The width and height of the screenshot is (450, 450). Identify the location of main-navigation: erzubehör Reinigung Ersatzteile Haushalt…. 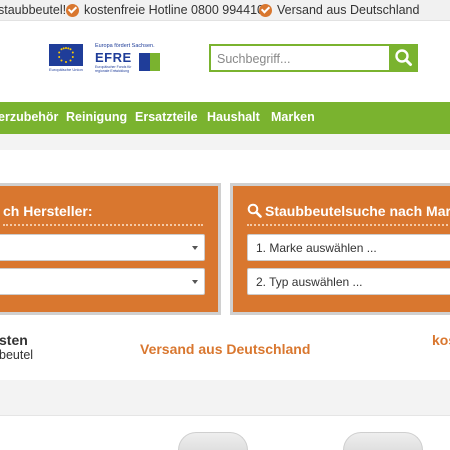
(225, 118).